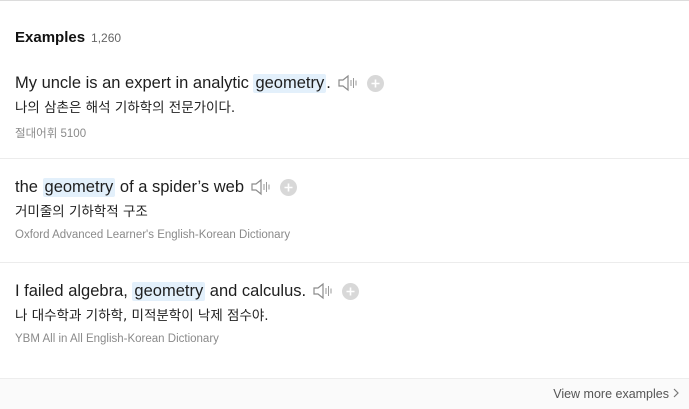 Image resolution: width=689 pixels, height=409 pixels. What do you see at coordinates (344, 393) in the screenshot?
I see `examples-footer: View more examples` at bounding box center [344, 393].